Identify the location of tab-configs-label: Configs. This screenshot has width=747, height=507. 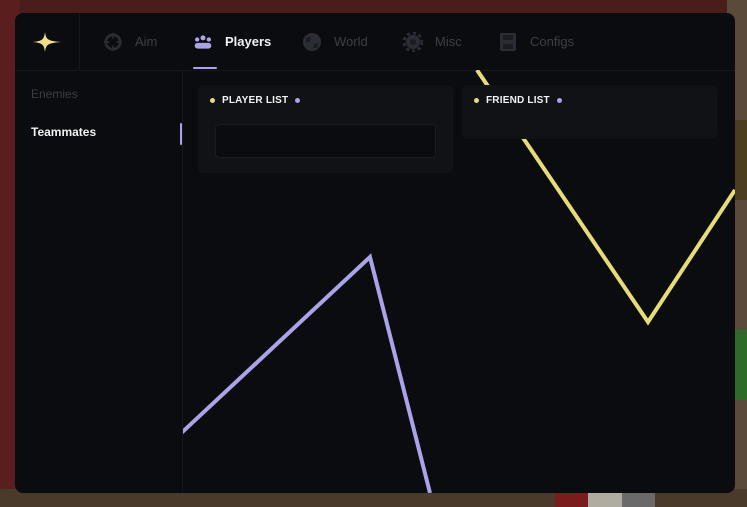
(552, 41).